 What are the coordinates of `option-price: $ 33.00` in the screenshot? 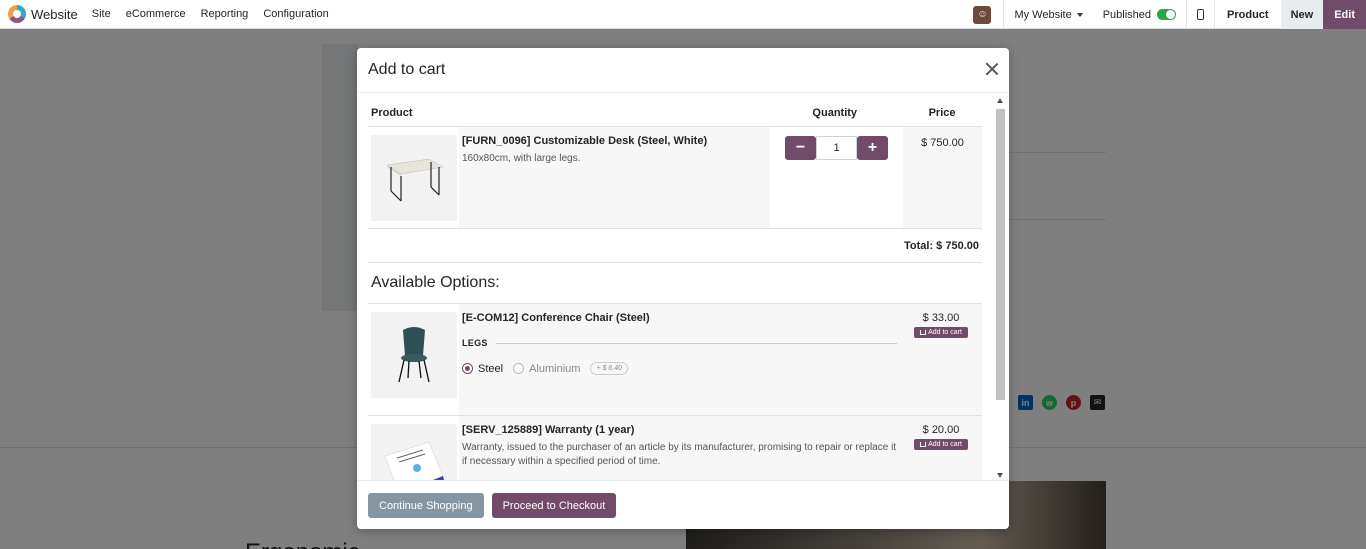 It's located at (941, 318).